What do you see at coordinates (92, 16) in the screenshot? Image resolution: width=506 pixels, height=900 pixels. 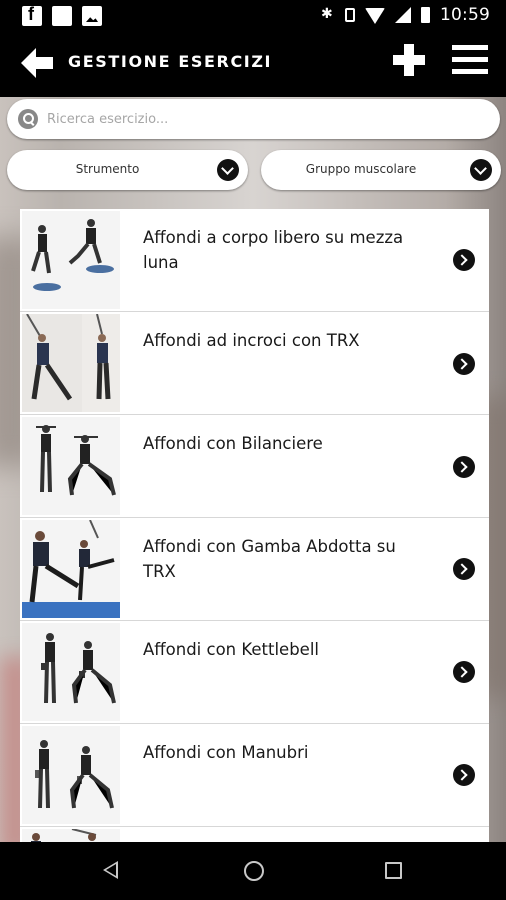 I see `image-icon` at bounding box center [92, 16].